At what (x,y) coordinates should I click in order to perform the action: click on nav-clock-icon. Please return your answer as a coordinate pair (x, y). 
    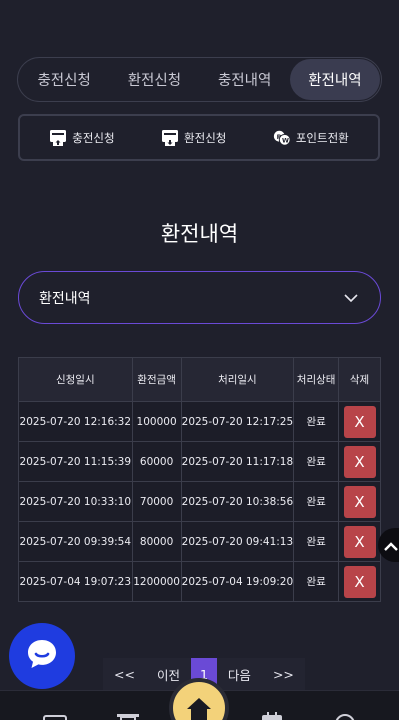
    Looking at the image, I should click on (345, 714).